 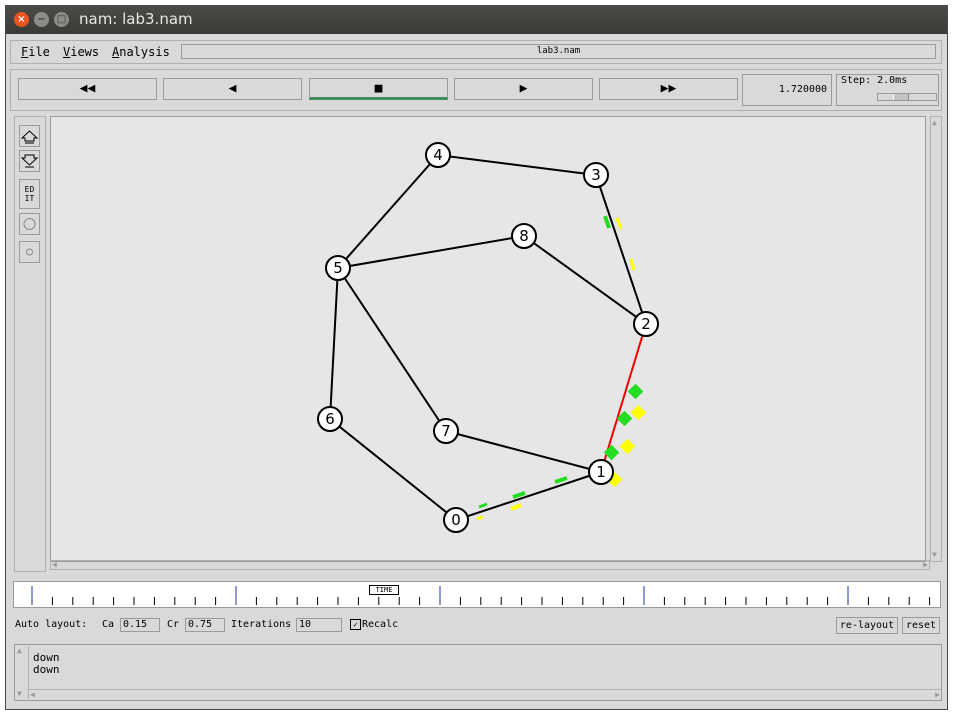 I want to click on node-6: 6, so click(x=330, y=419).